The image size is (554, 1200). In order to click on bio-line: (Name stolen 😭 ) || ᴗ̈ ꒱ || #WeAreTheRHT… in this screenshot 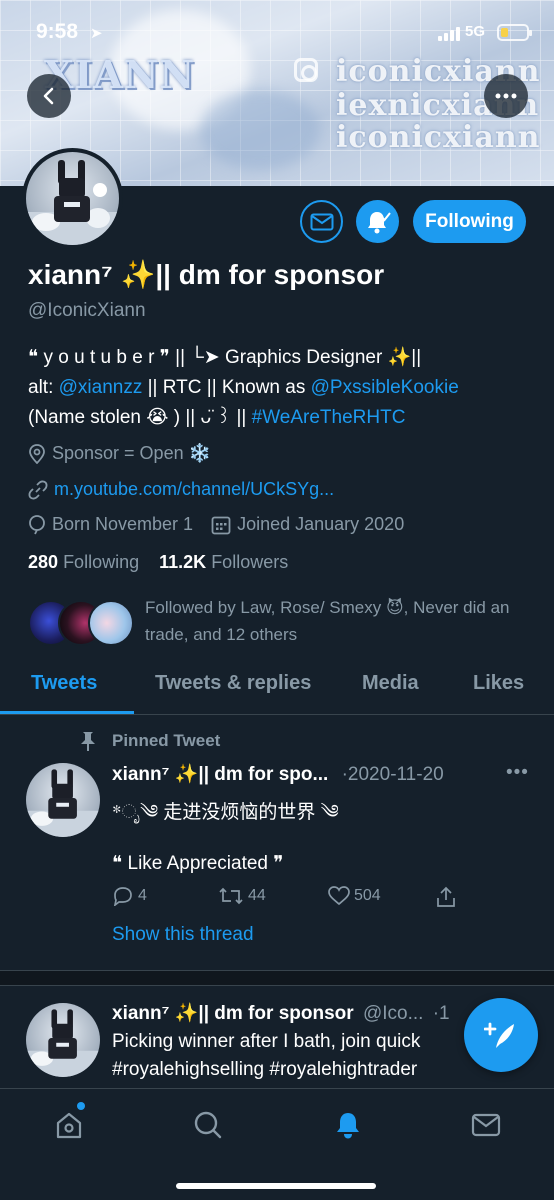, I will do `click(278, 418)`.